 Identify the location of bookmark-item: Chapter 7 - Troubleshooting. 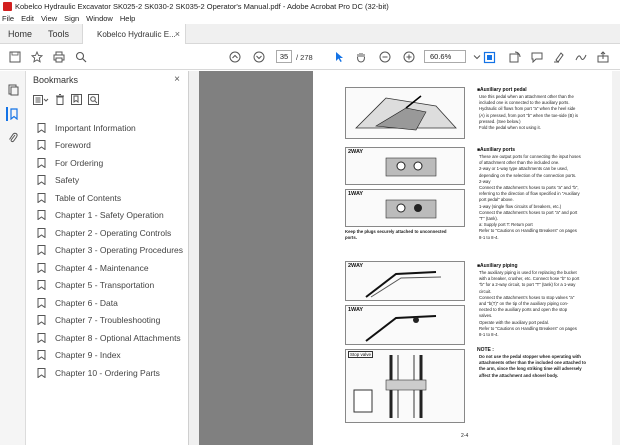
(110, 321).